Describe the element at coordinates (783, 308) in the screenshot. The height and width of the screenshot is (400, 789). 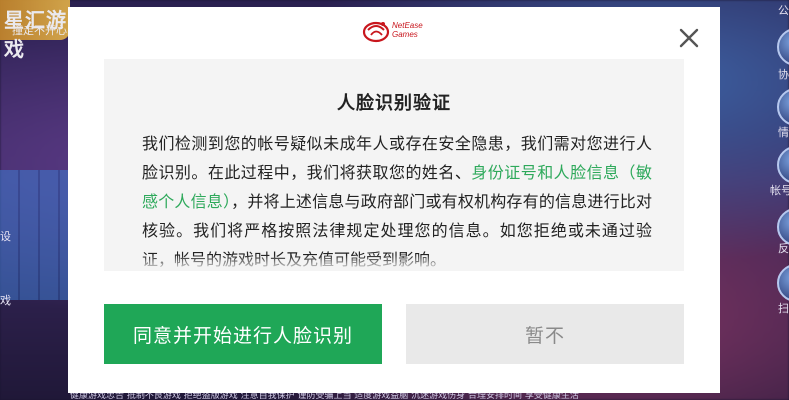
I see `side-label-6: 扫` at that location.